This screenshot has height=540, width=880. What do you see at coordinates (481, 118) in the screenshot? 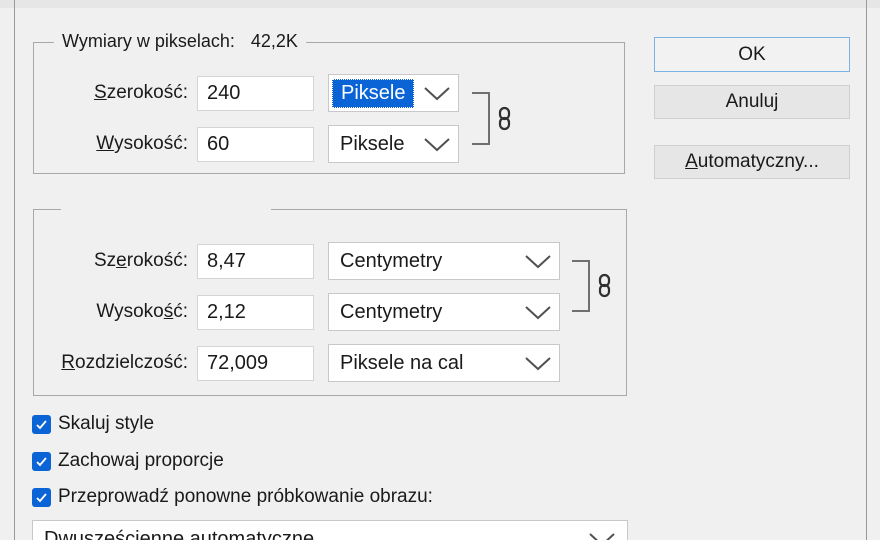
I see `pixel-constrain-bracket` at bounding box center [481, 118].